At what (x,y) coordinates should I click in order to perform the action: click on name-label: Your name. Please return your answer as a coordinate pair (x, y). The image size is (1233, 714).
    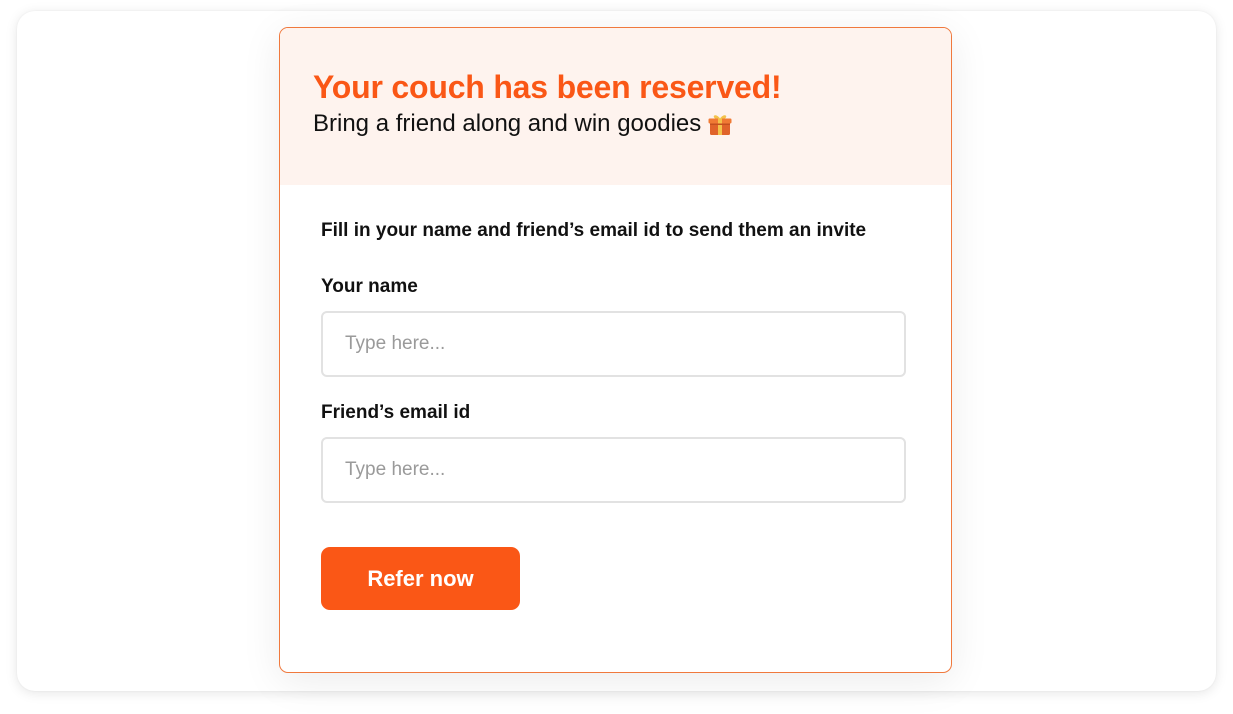
    Looking at the image, I should click on (369, 286).